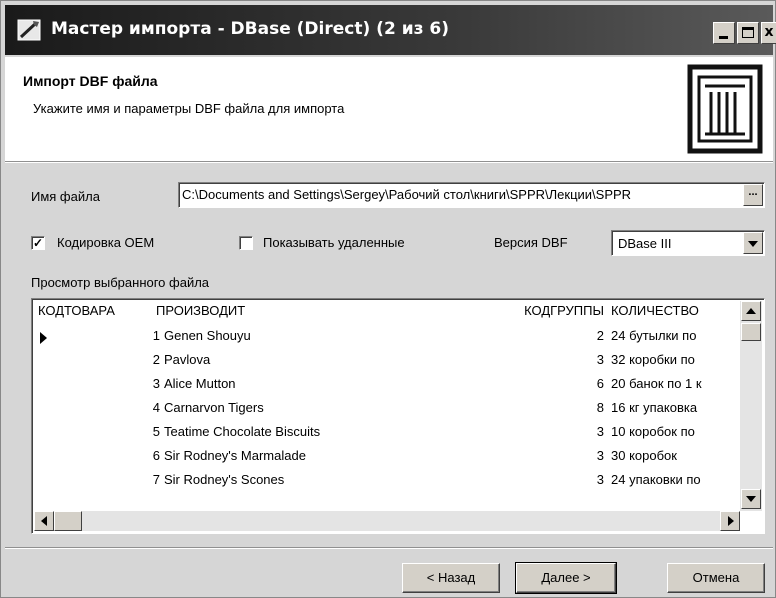 This screenshot has height=598, width=776. I want to click on show-deleted-label: Показывать удаленные, so click(334, 242).